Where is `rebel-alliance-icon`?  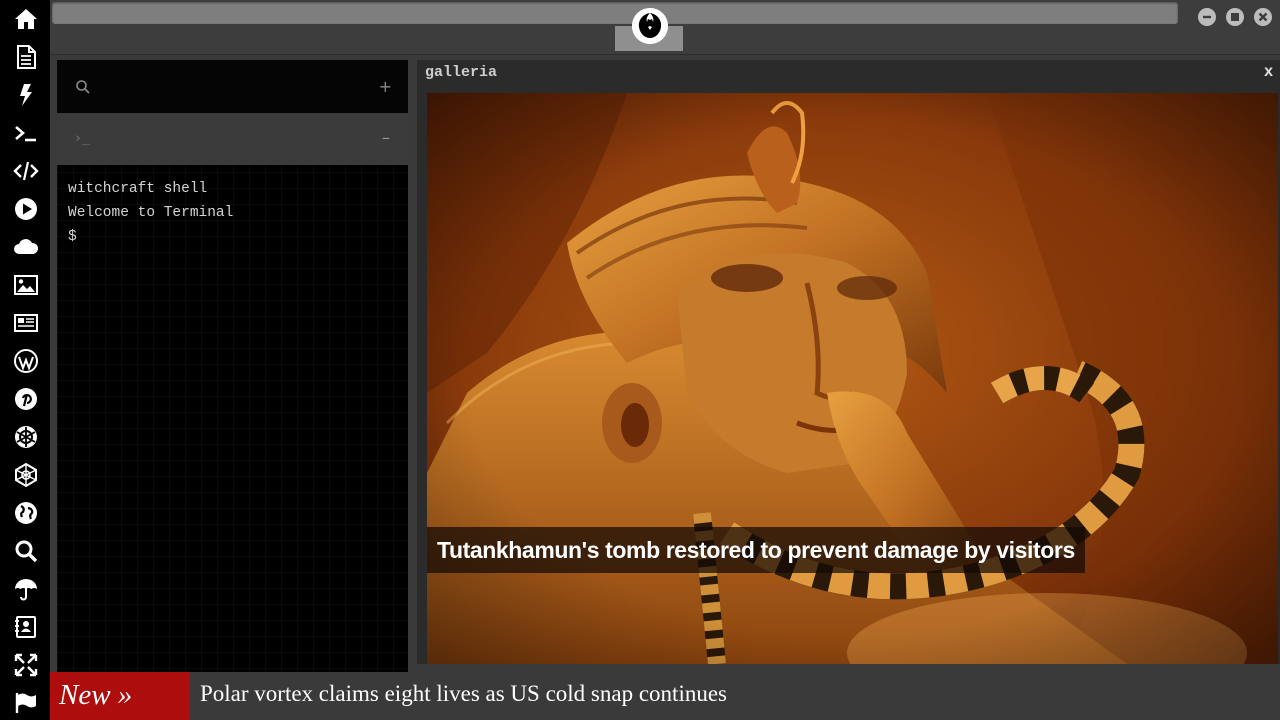
rebel-alliance-icon is located at coordinates (26, 437).